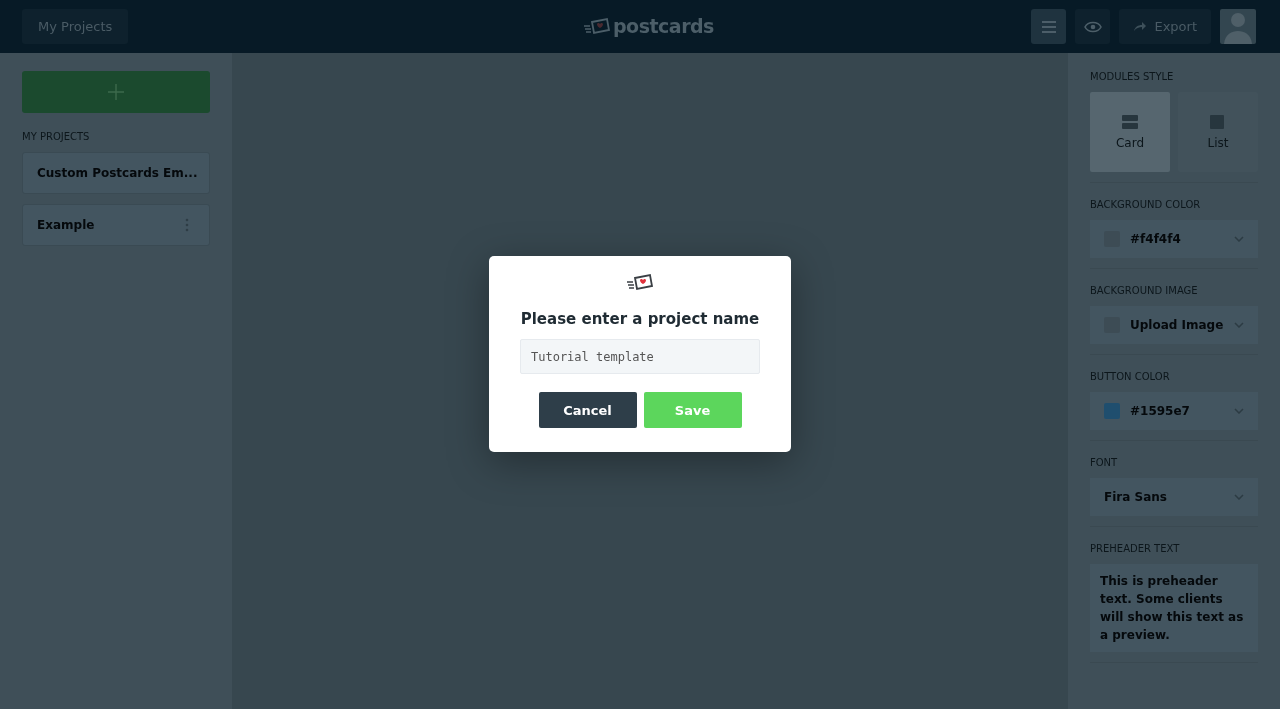 This screenshot has width=1280, height=709. Describe the element at coordinates (116, 92) in the screenshot. I see `plus-icon` at that location.